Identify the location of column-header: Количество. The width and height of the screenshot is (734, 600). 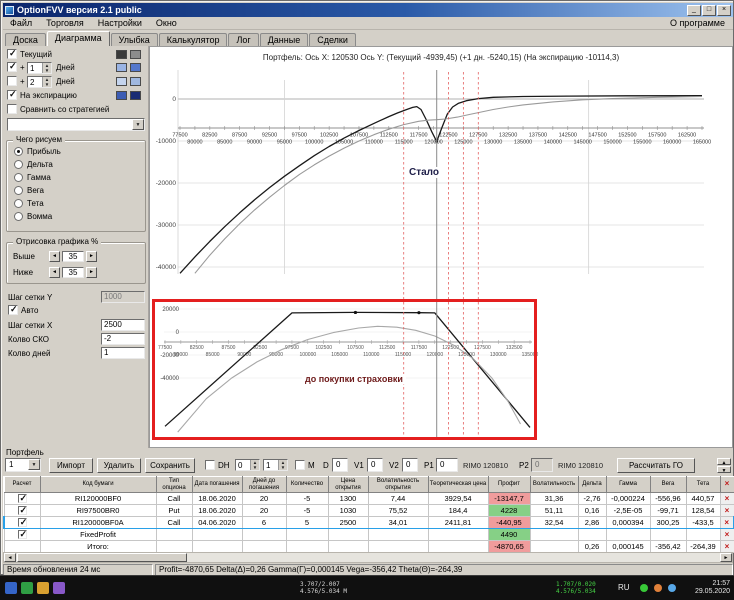
(307, 484).